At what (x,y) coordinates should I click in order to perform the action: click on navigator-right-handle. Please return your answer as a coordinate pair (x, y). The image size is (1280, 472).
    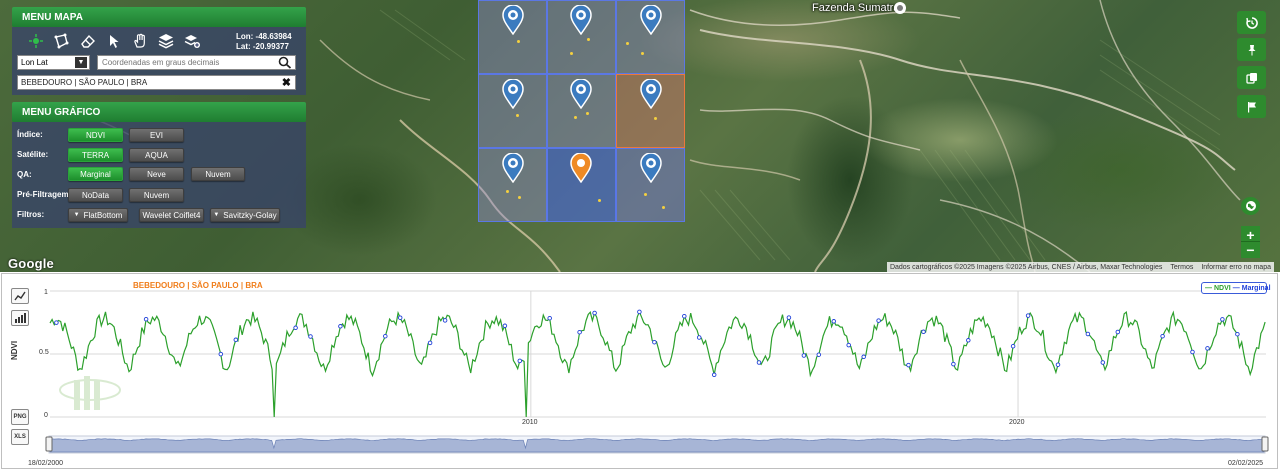
    Looking at the image, I should click on (1265, 444).